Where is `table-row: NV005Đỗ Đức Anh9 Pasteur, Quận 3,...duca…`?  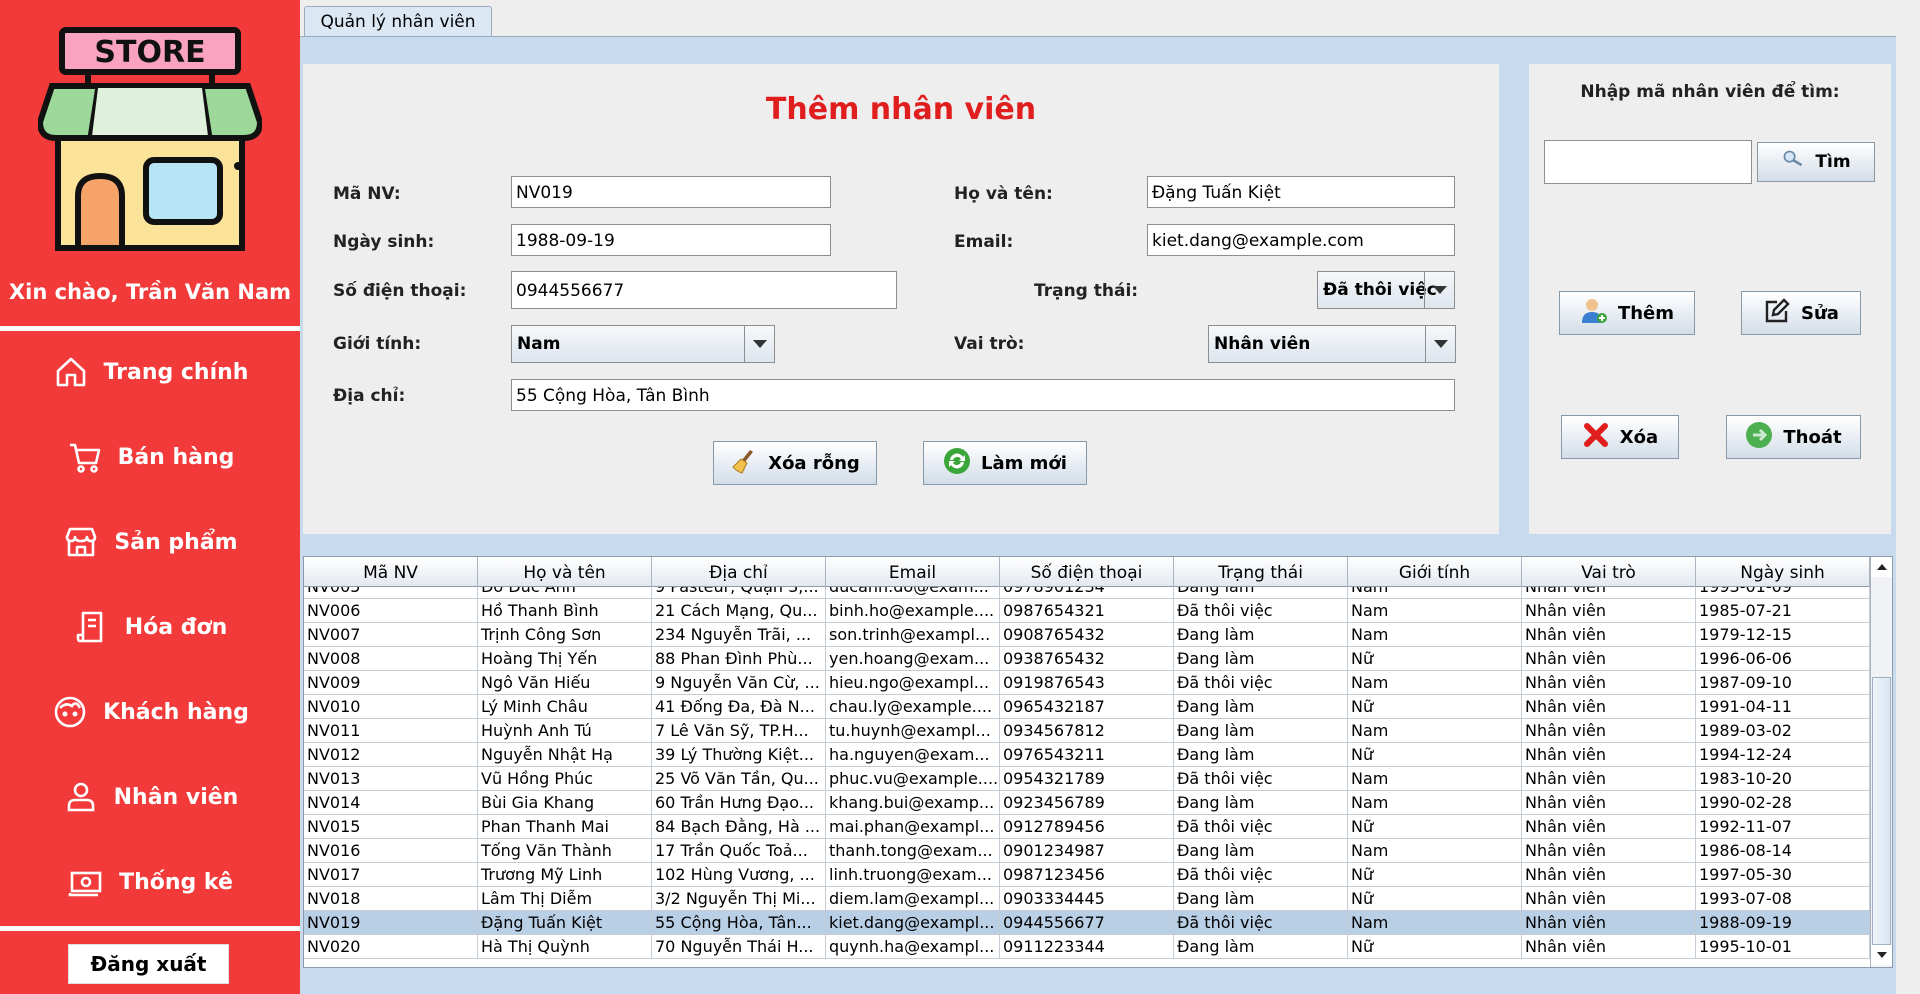
table-row: NV005Đỗ Đức Anh9 Pasteur, Quận 3,...duca… is located at coordinates (1087, 593).